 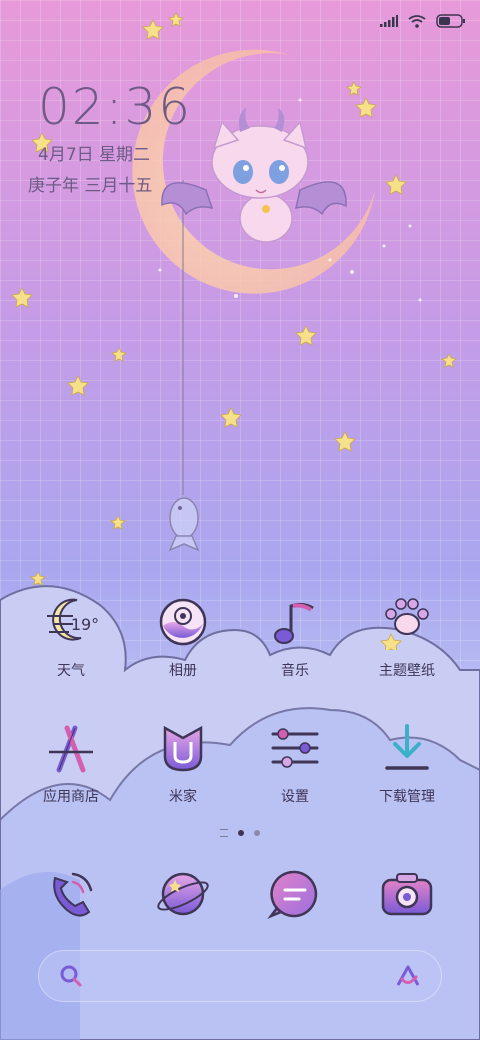 I want to click on signal-bars-icon, so click(x=389, y=21).